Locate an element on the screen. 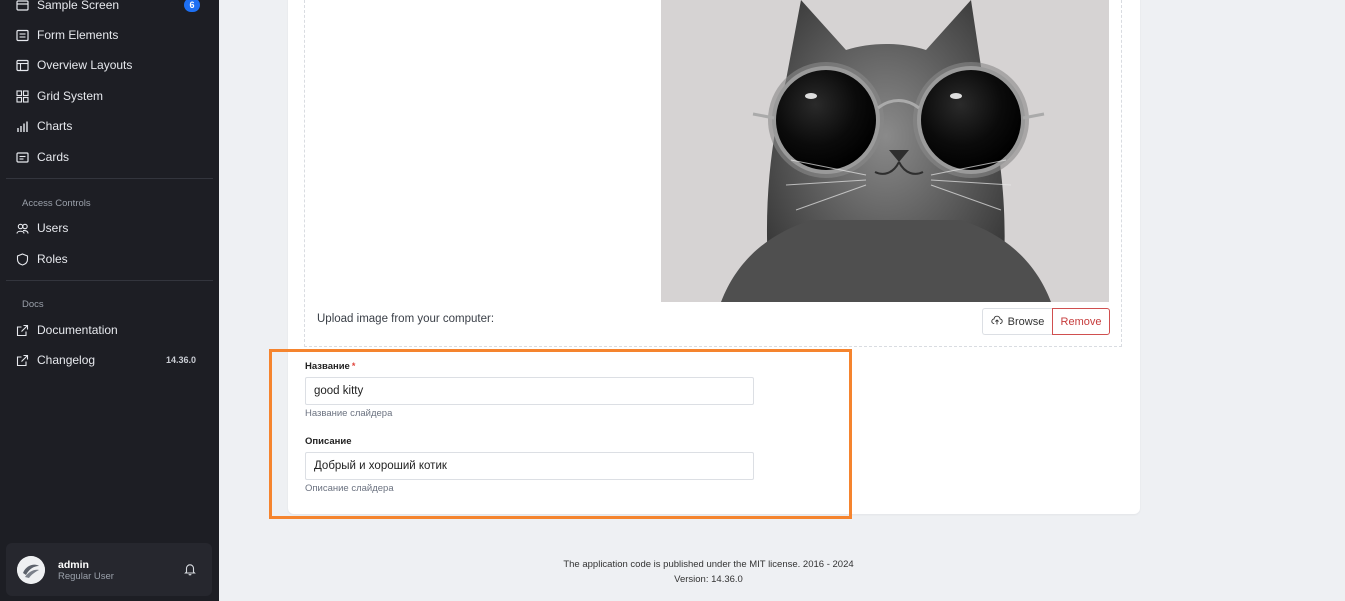  browse-button: Browse is located at coordinates (1017, 321).